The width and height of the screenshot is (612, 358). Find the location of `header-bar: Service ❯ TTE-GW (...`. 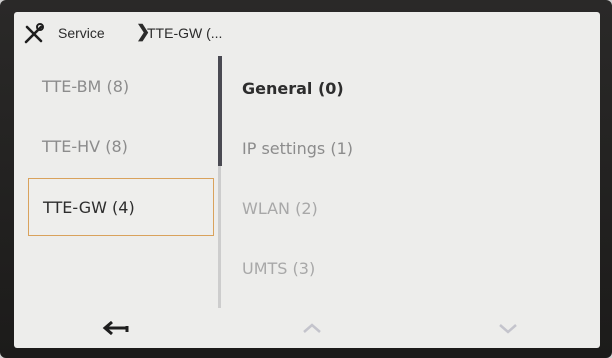

header-bar: Service ❯ TTE-GW (... is located at coordinates (307, 34).